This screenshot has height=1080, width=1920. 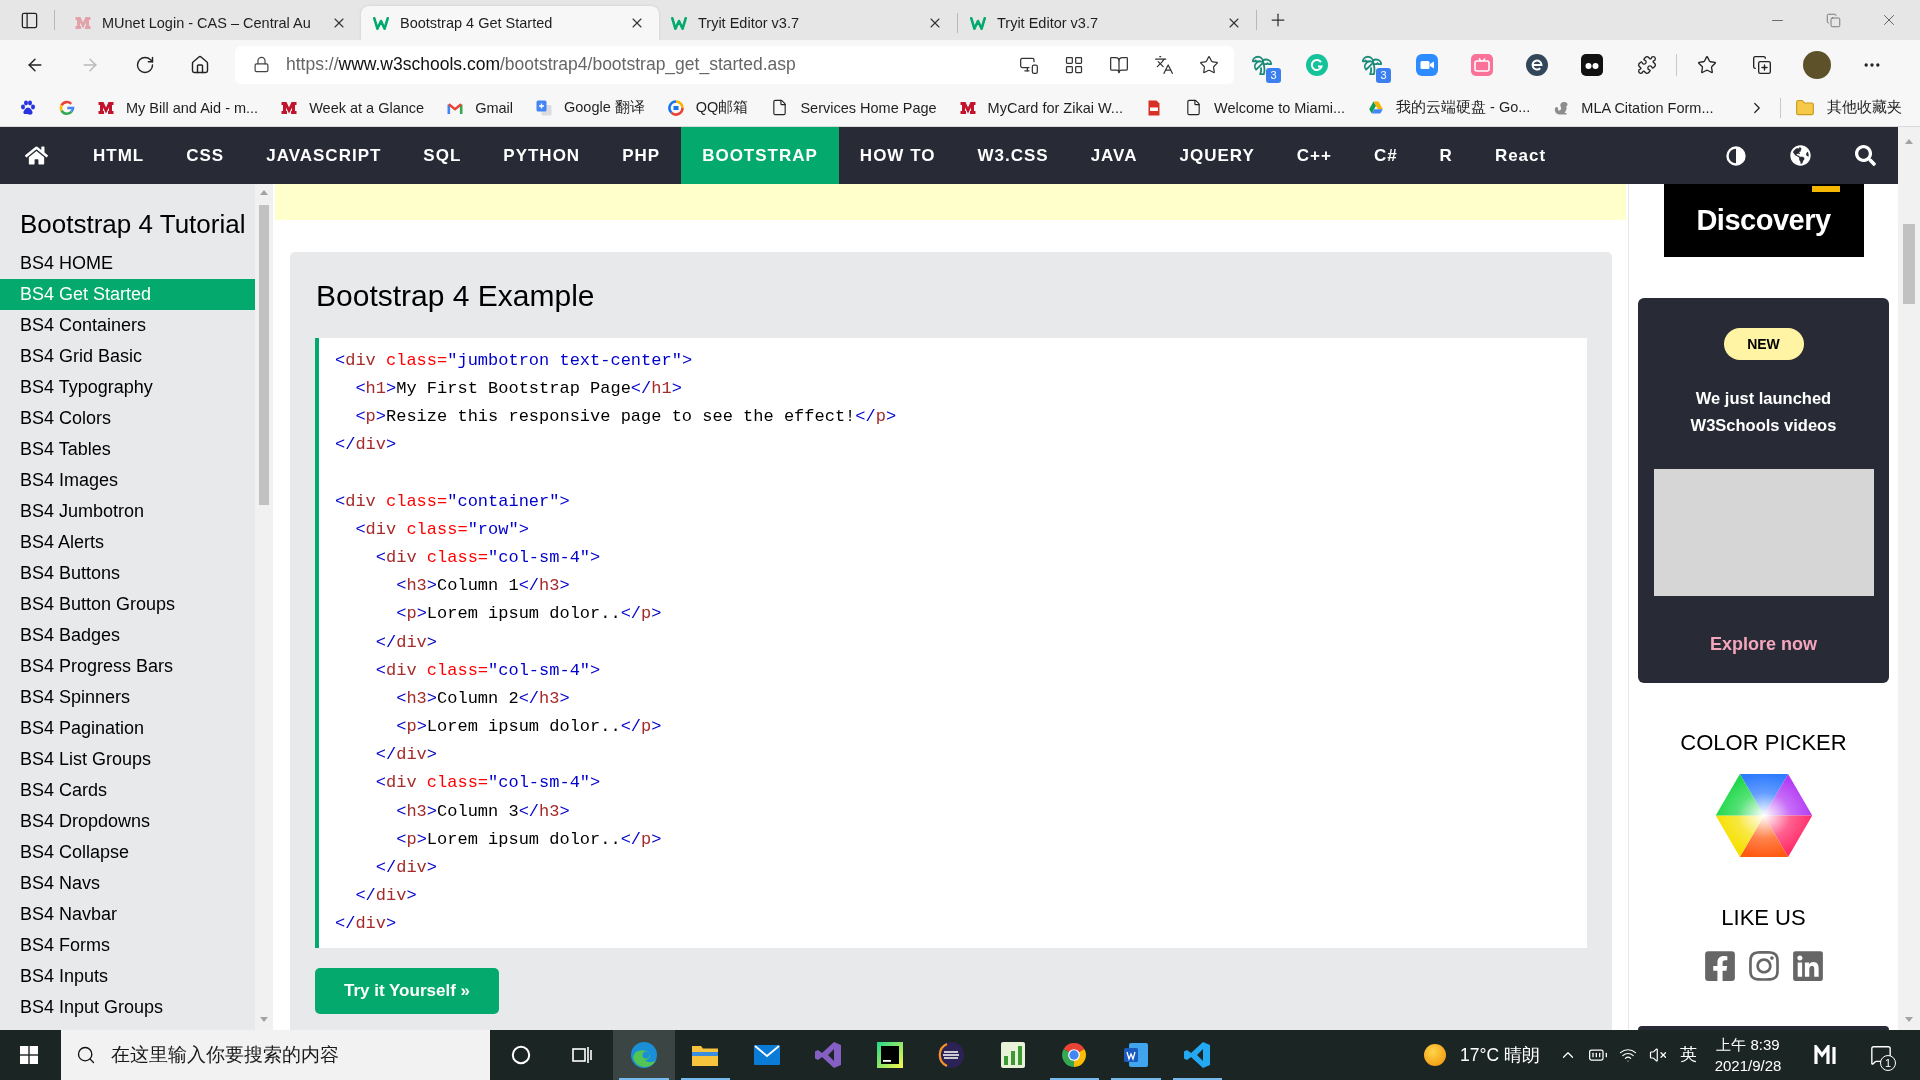 I want to click on instagram-icon, so click(x=1763, y=966).